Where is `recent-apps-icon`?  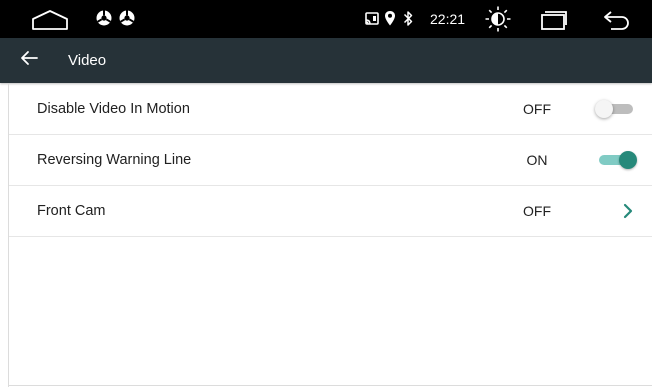
recent-apps-icon is located at coordinates (554, 20).